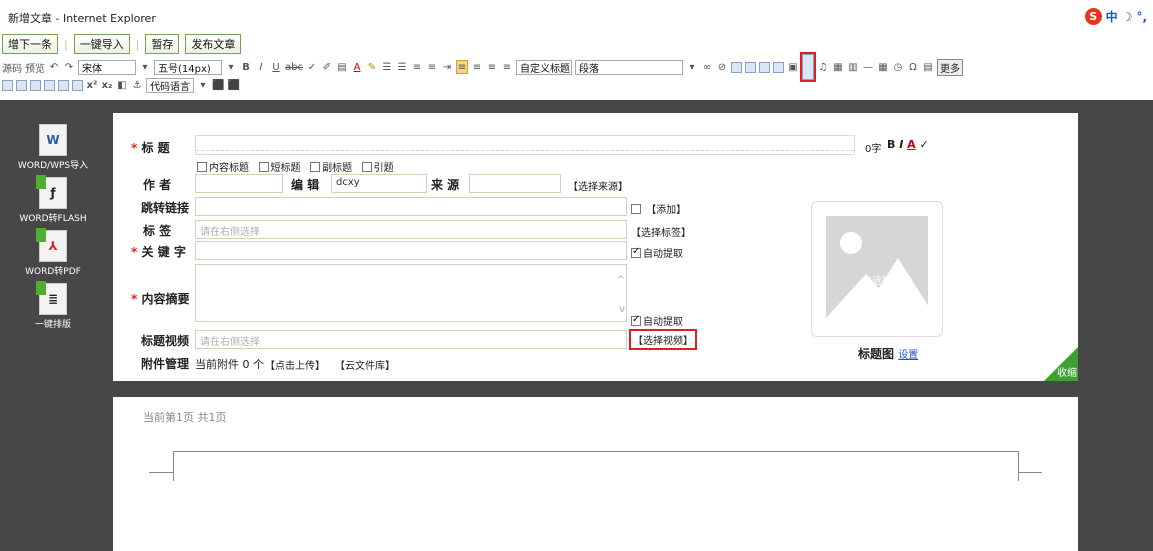 This screenshot has width=1153, height=551. I want to click on format-painter-icon: ✐, so click(327, 67).